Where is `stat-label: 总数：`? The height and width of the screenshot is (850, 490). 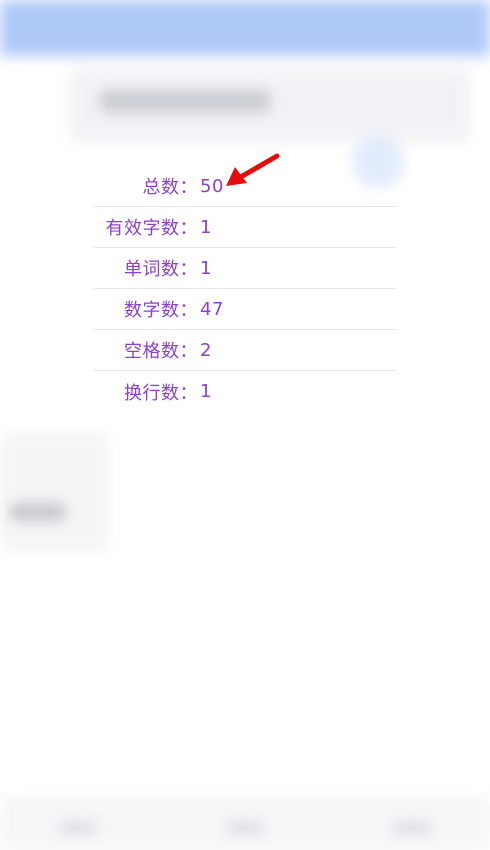 stat-label: 总数： is located at coordinates (170, 187).